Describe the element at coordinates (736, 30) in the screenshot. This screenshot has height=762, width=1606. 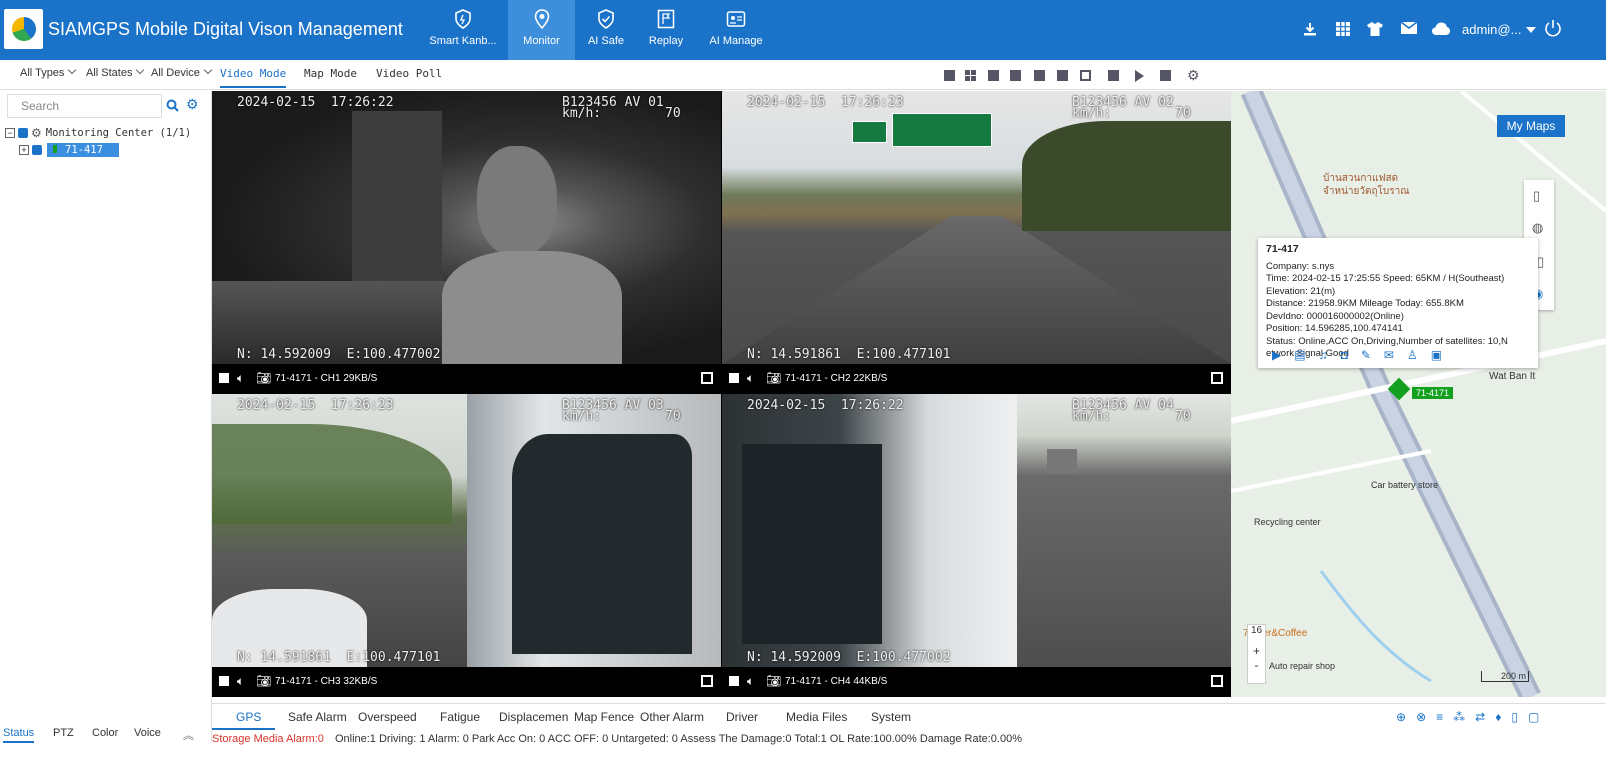
I see `nav-ai-manage: AI Manage` at that location.